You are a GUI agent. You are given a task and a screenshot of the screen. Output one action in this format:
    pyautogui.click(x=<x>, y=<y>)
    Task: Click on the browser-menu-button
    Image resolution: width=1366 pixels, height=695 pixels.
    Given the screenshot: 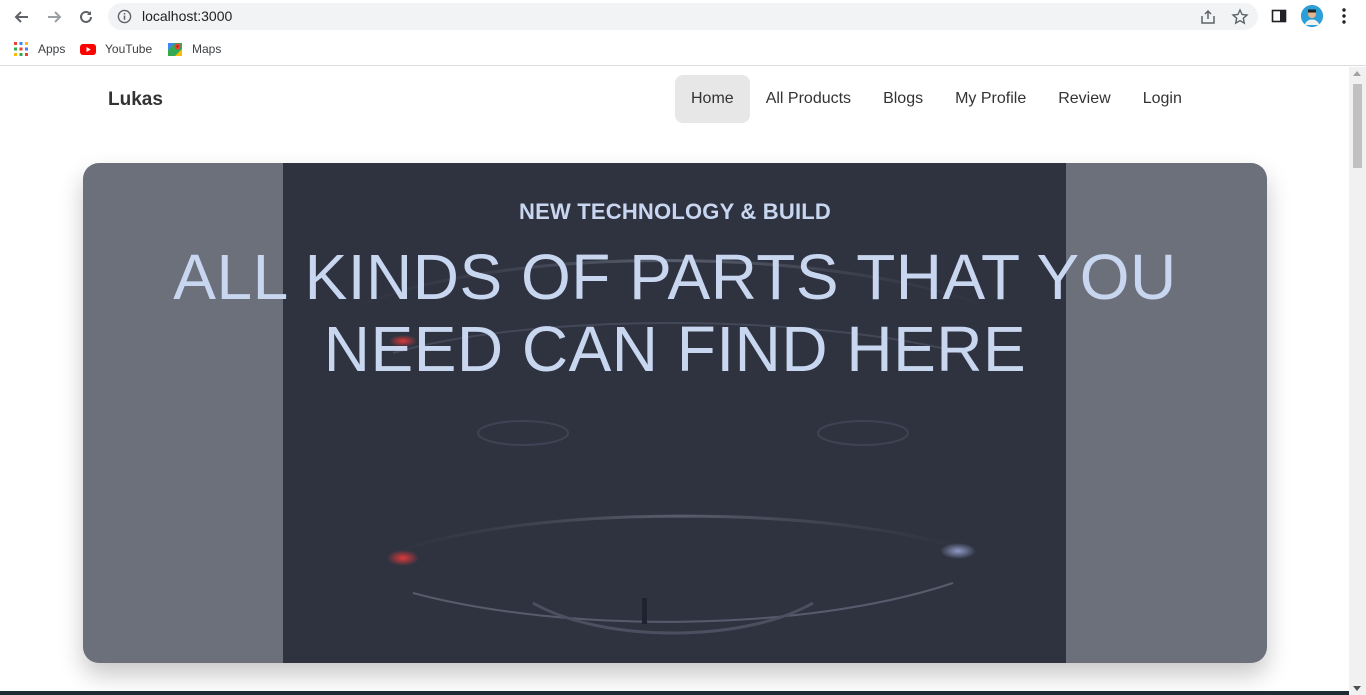 What is the action you would take?
    pyautogui.click(x=1344, y=16)
    